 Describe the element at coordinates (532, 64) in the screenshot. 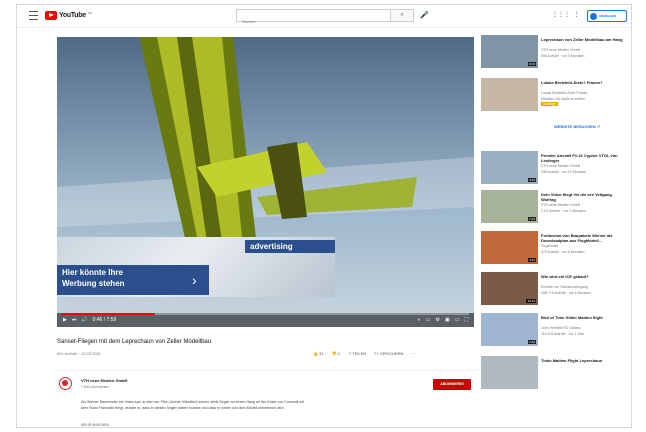

I see `duration-badge: 6:03` at that location.